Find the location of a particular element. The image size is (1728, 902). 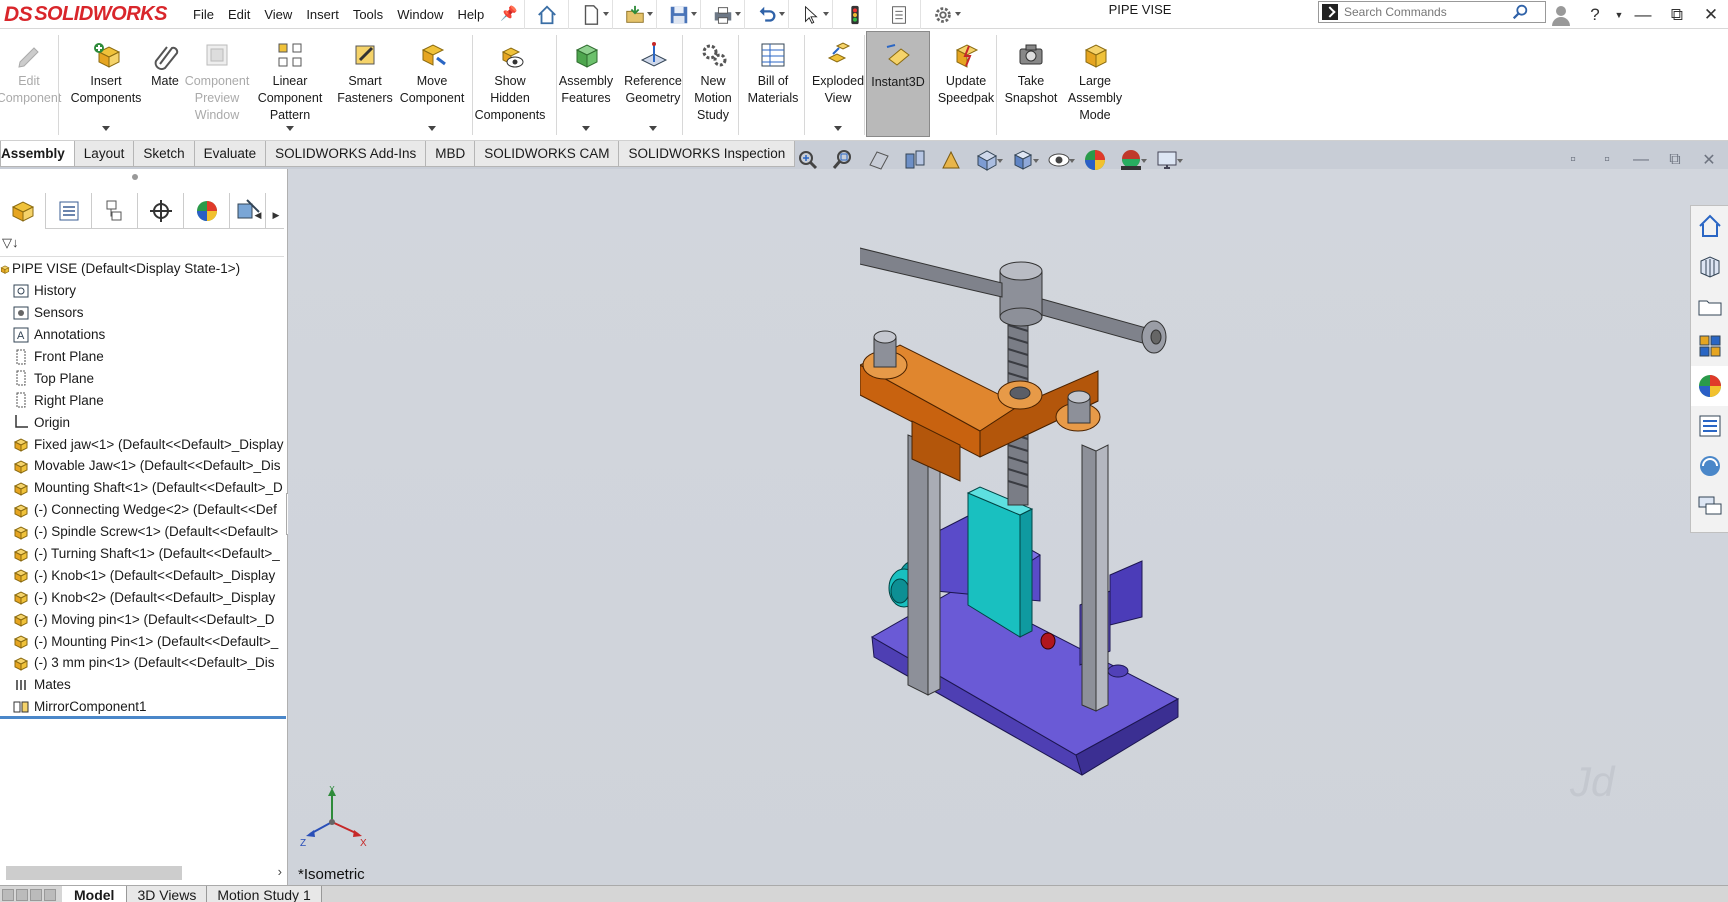

tab-evaluate: Evaluate is located at coordinates (230, 154).